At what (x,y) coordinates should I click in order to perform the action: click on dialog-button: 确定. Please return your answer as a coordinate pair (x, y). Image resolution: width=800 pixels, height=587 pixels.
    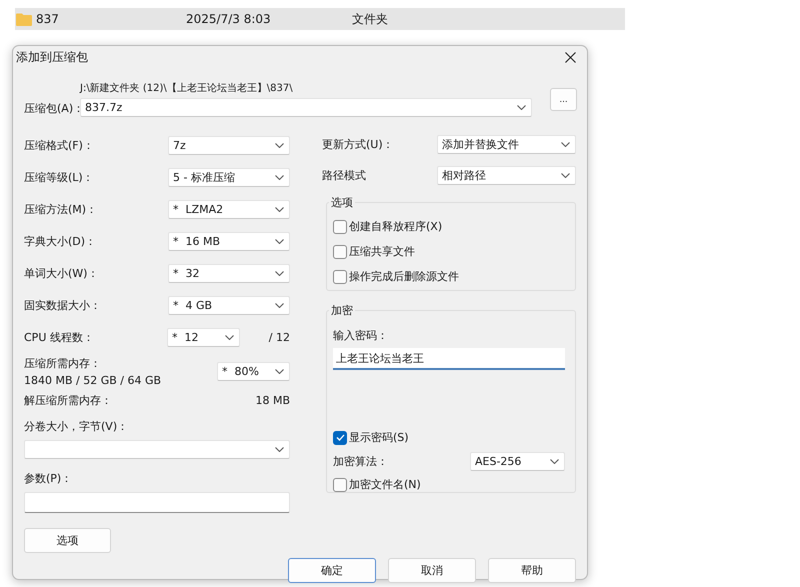
    Looking at the image, I should click on (332, 570).